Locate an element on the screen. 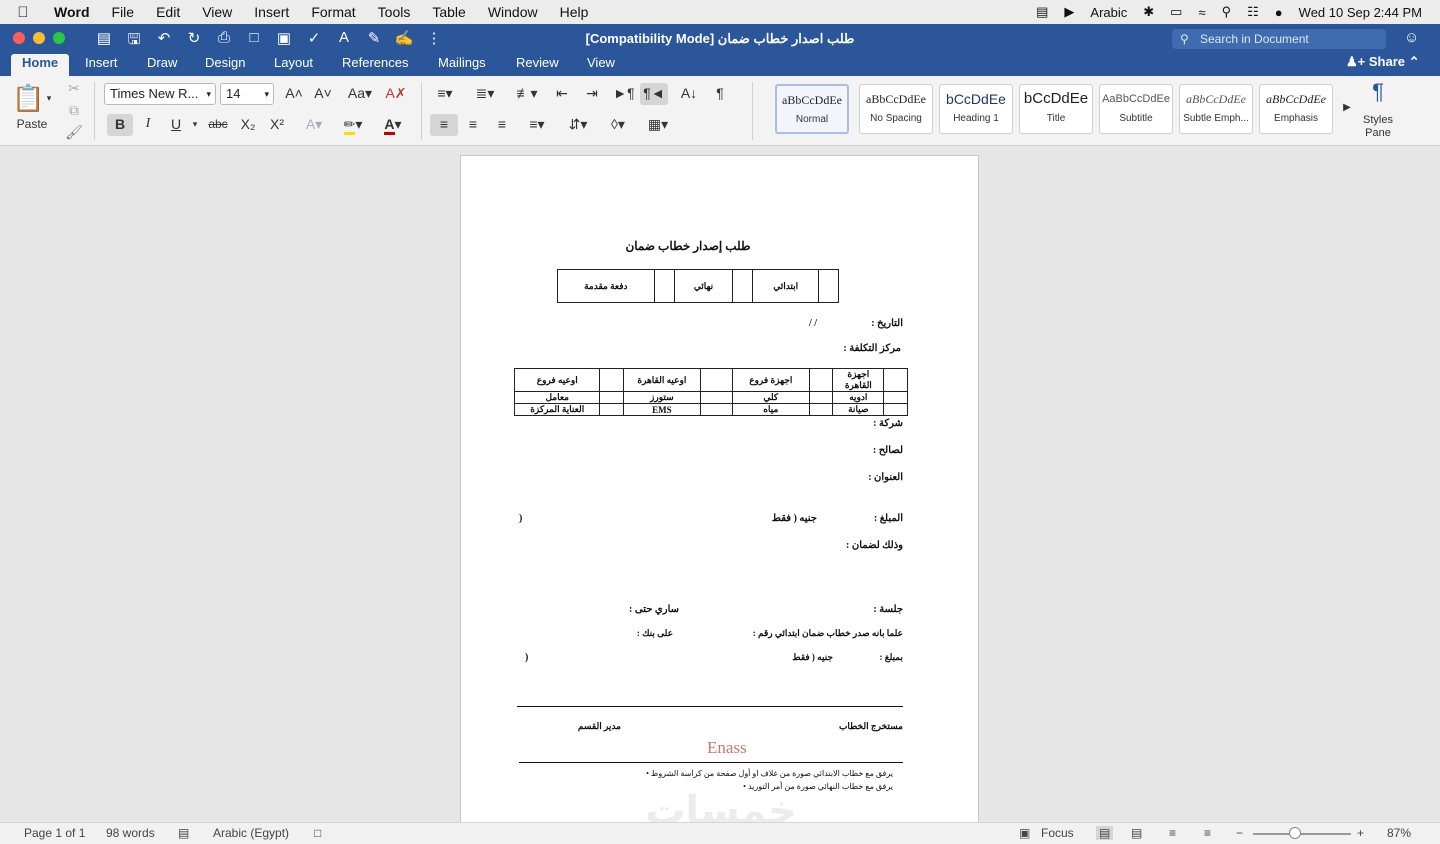 The image size is (1440, 844). control-center-icon: ☷ is located at coordinates (1253, 12).